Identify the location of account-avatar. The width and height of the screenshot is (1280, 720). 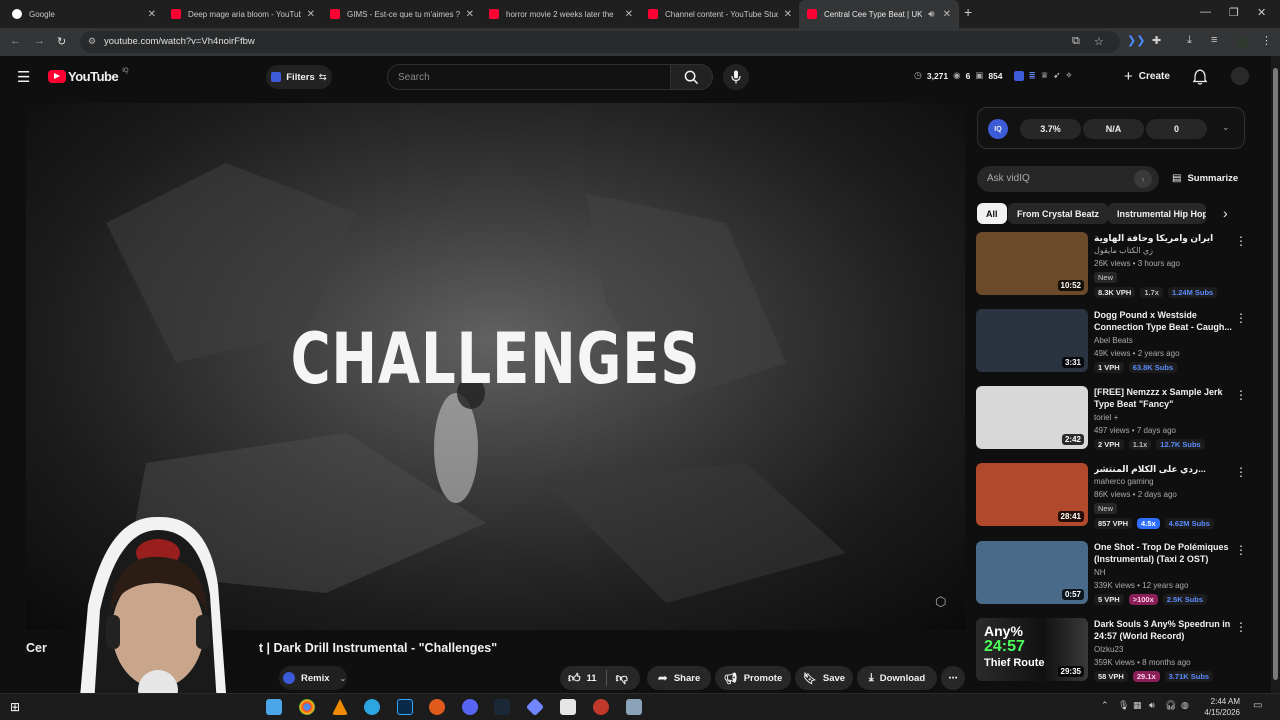
(1240, 76).